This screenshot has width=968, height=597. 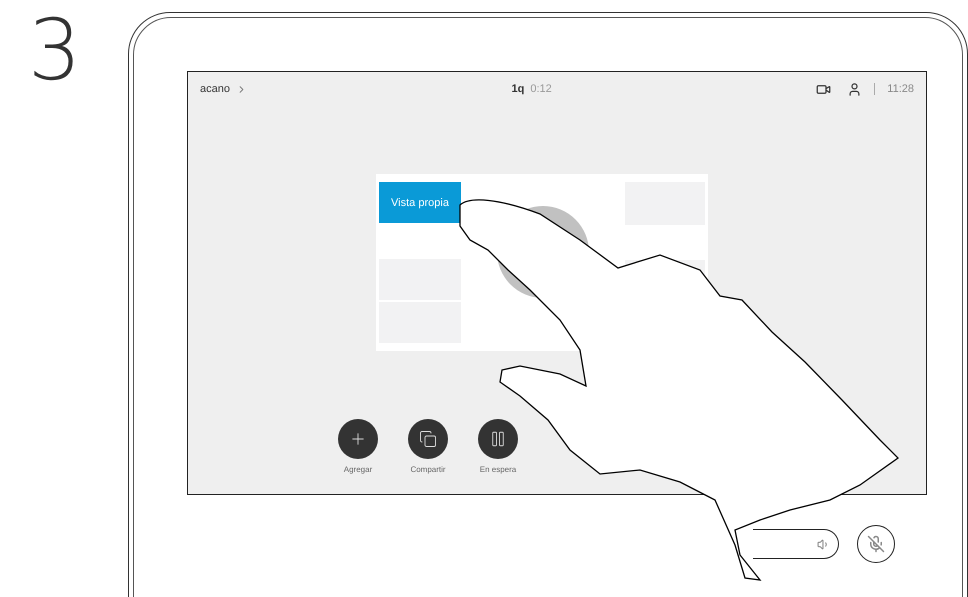 I want to click on mic-off-icon, so click(x=876, y=544).